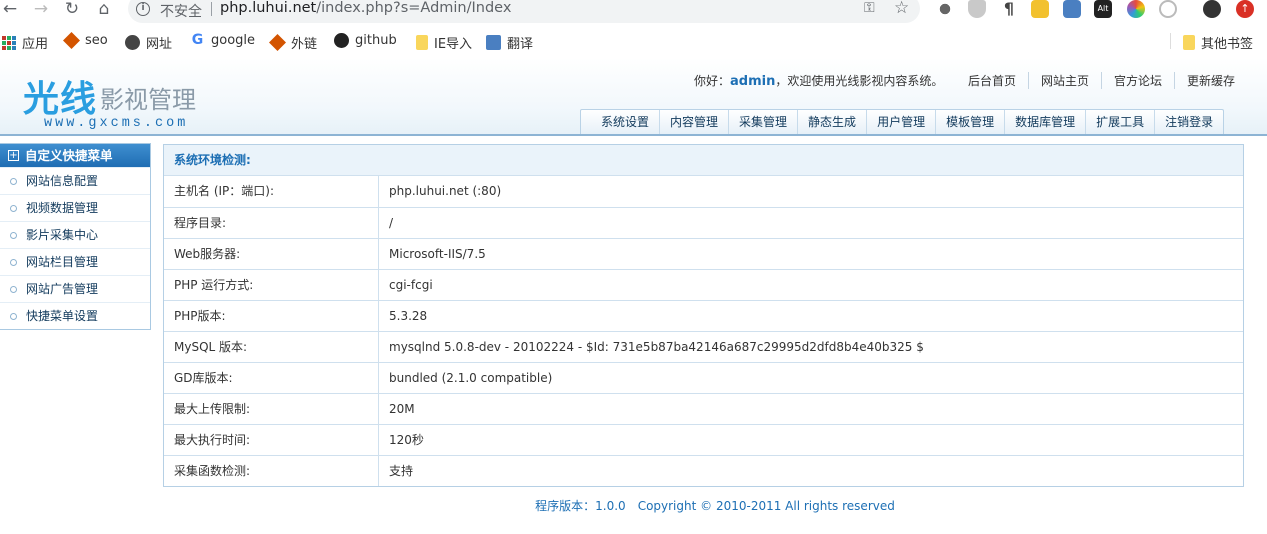 This screenshot has height=534, width=1267. I want to click on link-site-home: 网站主页, so click(1064, 80).